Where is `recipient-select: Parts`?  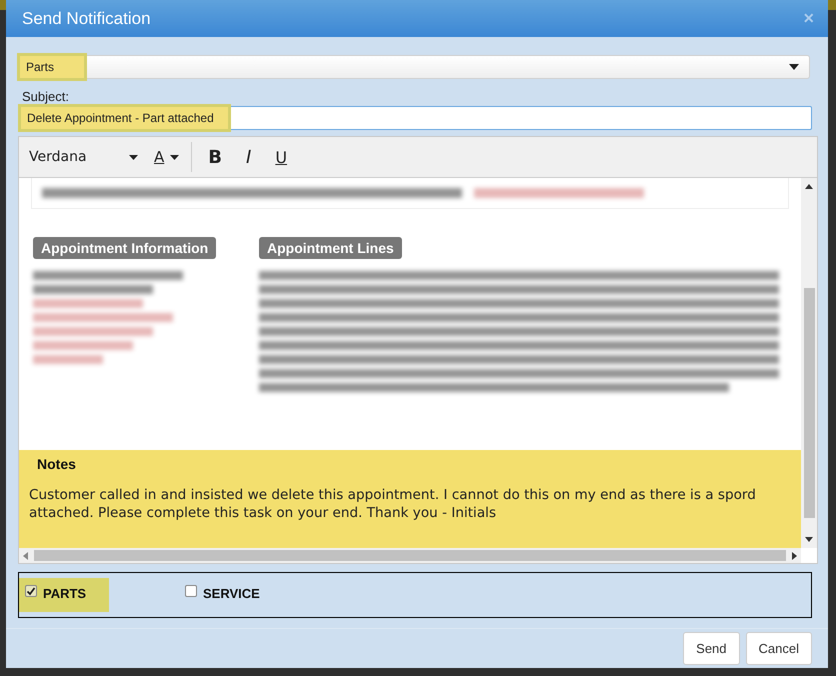 recipient-select: Parts is located at coordinates (415, 67).